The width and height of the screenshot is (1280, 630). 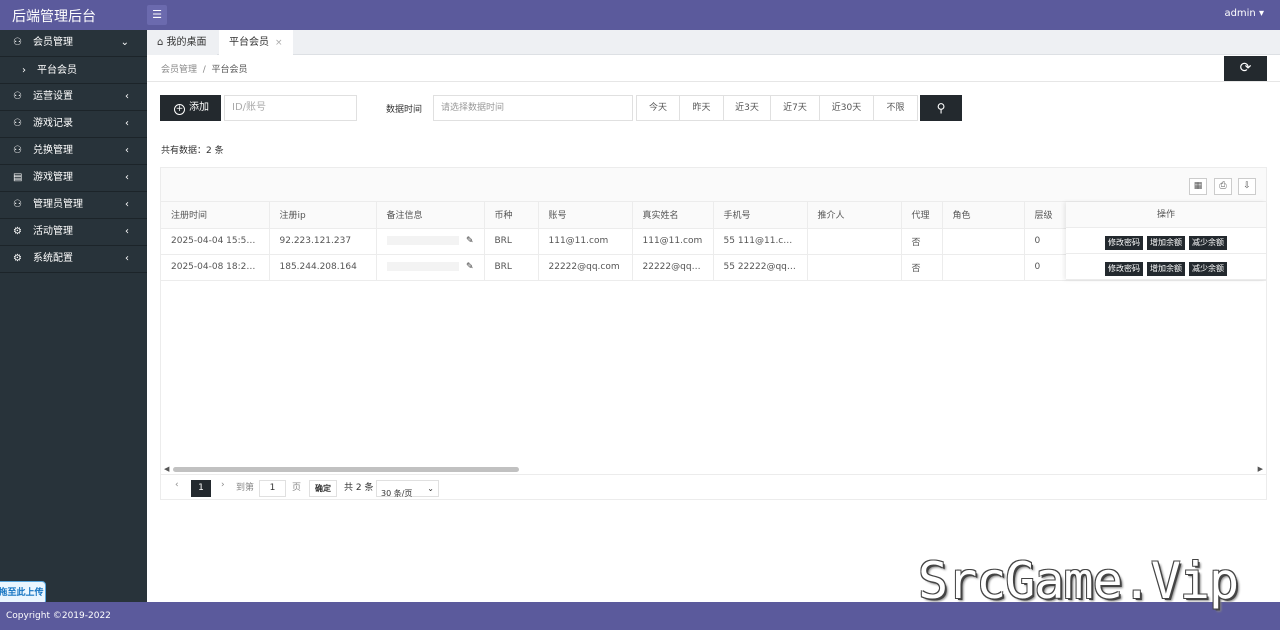 I want to click on sidebar-item-label: 系统配置, so click(x=53, y=258).